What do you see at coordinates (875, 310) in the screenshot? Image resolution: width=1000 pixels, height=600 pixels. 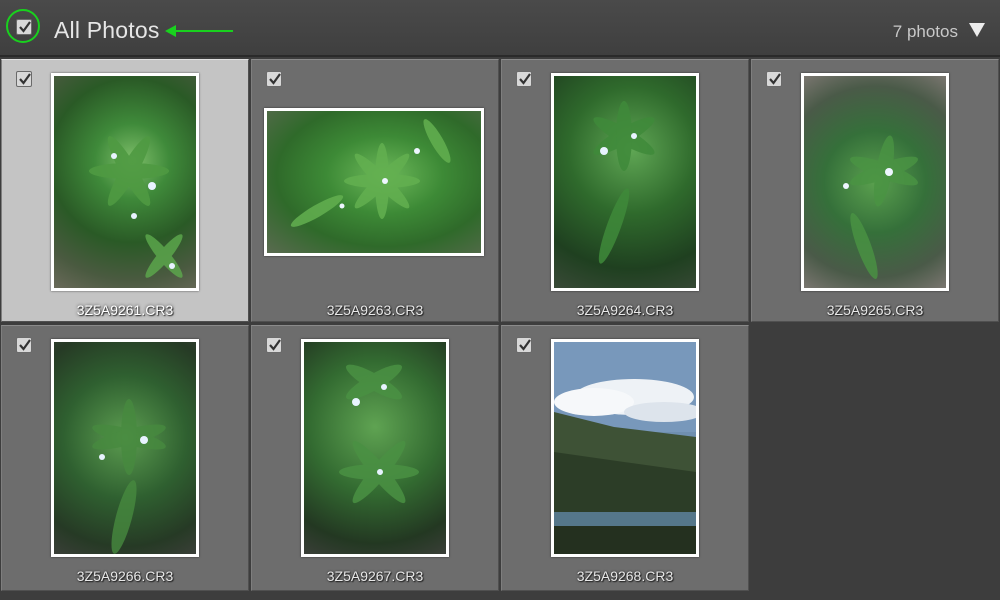 I see `photo-filename: 3Z5A9265.CR3` at bounding box center [875, 310].